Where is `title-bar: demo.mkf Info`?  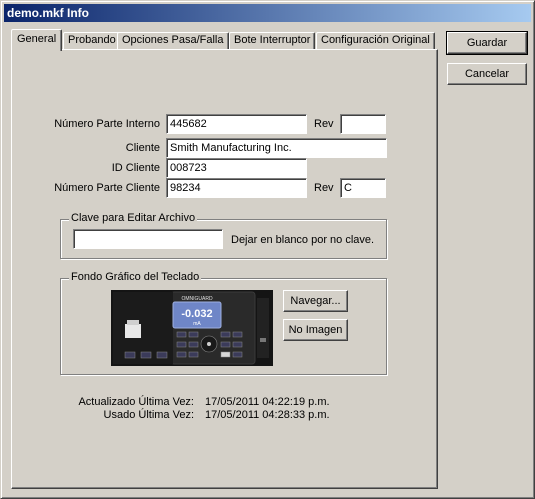 title-bar: demo.mkf Info is located at coordinates (267, 13).